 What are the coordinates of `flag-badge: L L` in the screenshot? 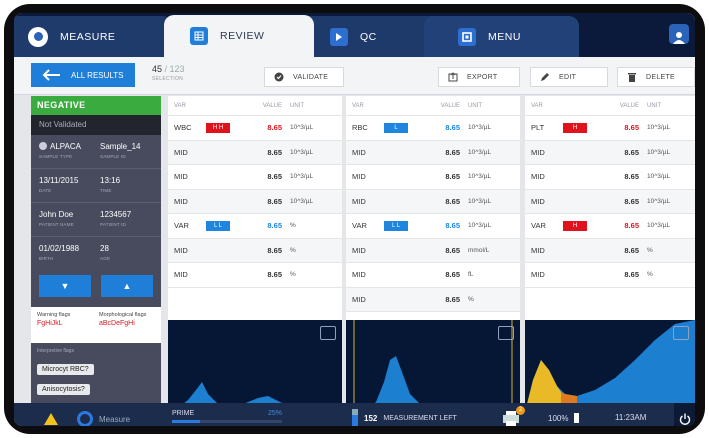 It's located at (396, 226).